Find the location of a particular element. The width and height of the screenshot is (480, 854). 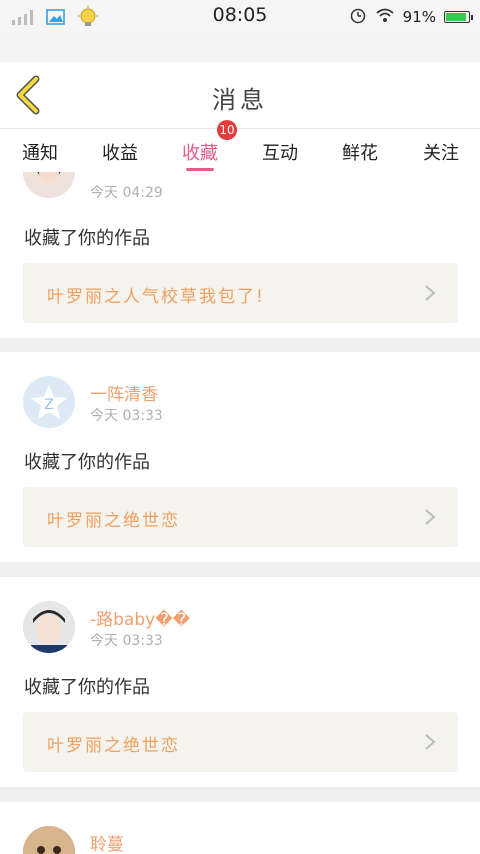

work-title: 叶罗丽之人气校草我包了! is located at coordinates (156, 297).